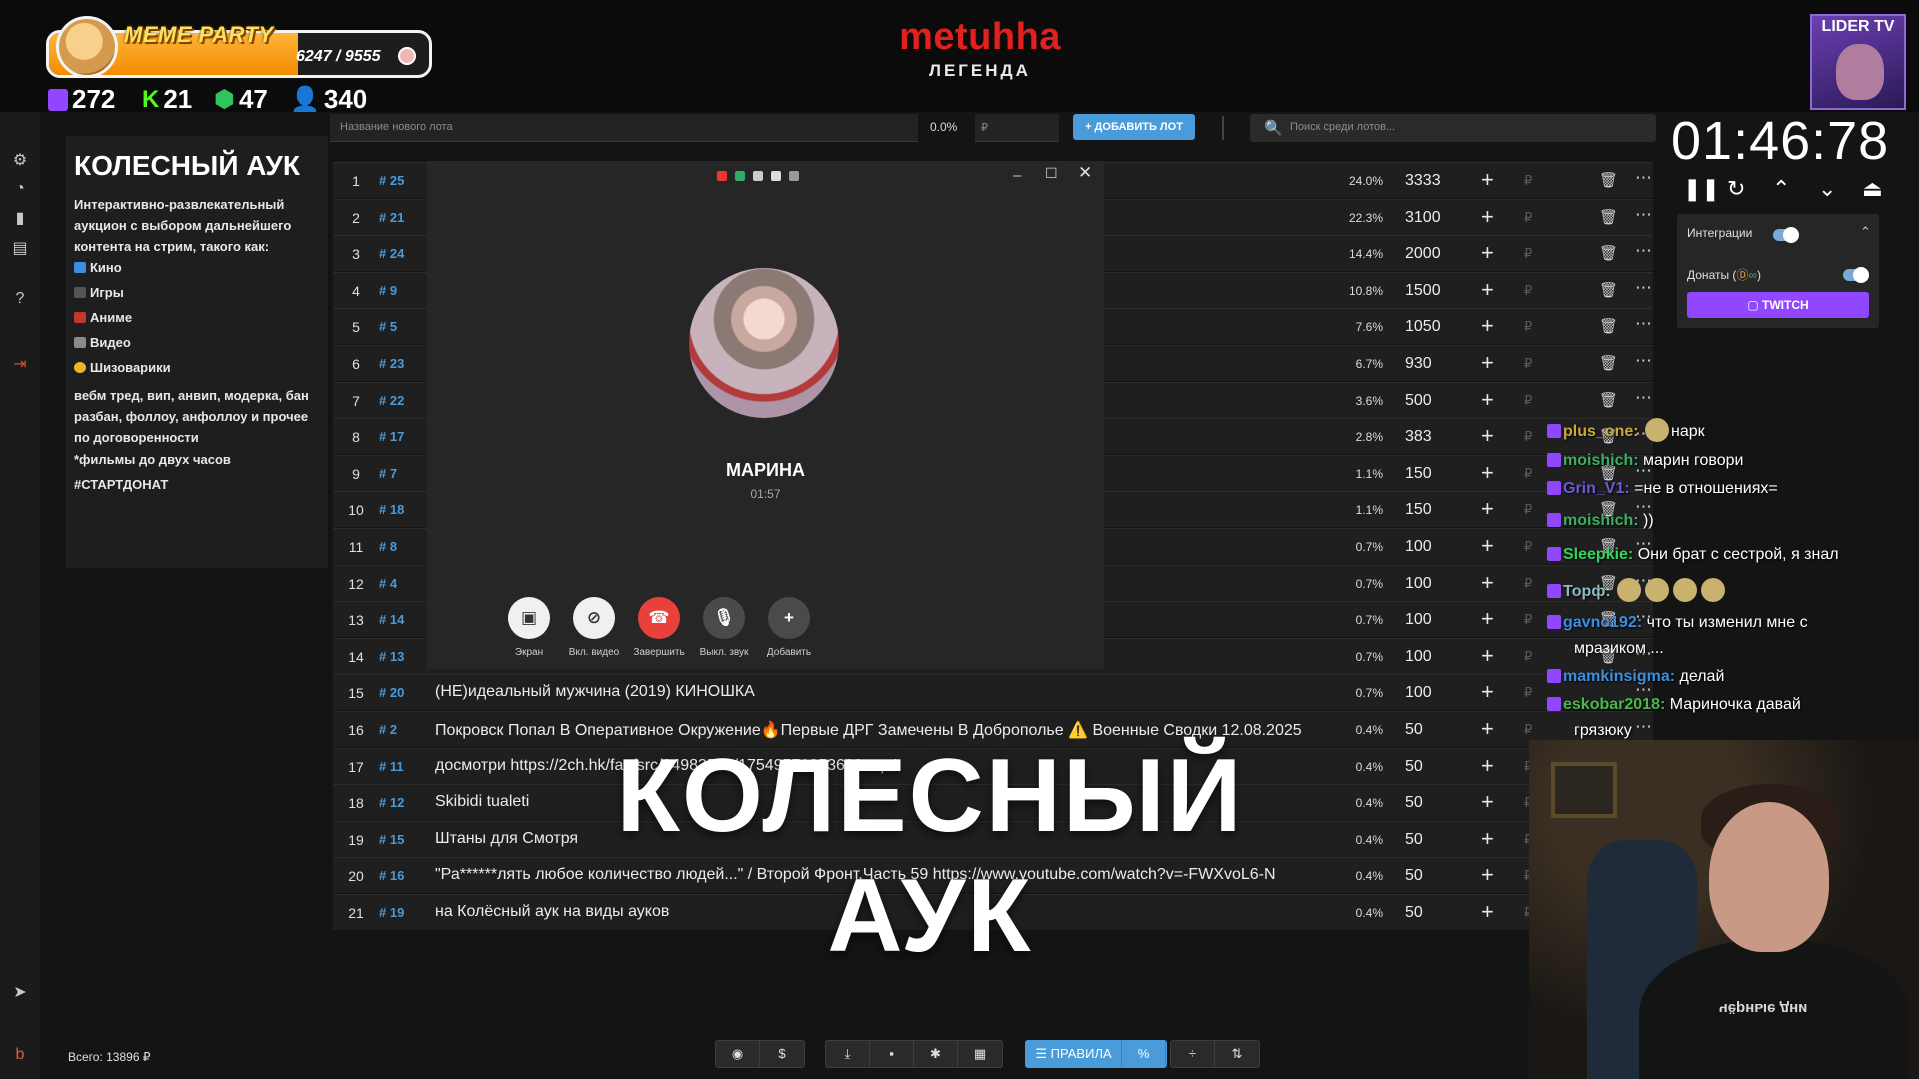 This screenshot has width=1919, height=1079. What do you see at coordinates (1017, 128) in the screenshot?
I see `new-lot-amount-input: ₽` at bounding box center [1017, 128].